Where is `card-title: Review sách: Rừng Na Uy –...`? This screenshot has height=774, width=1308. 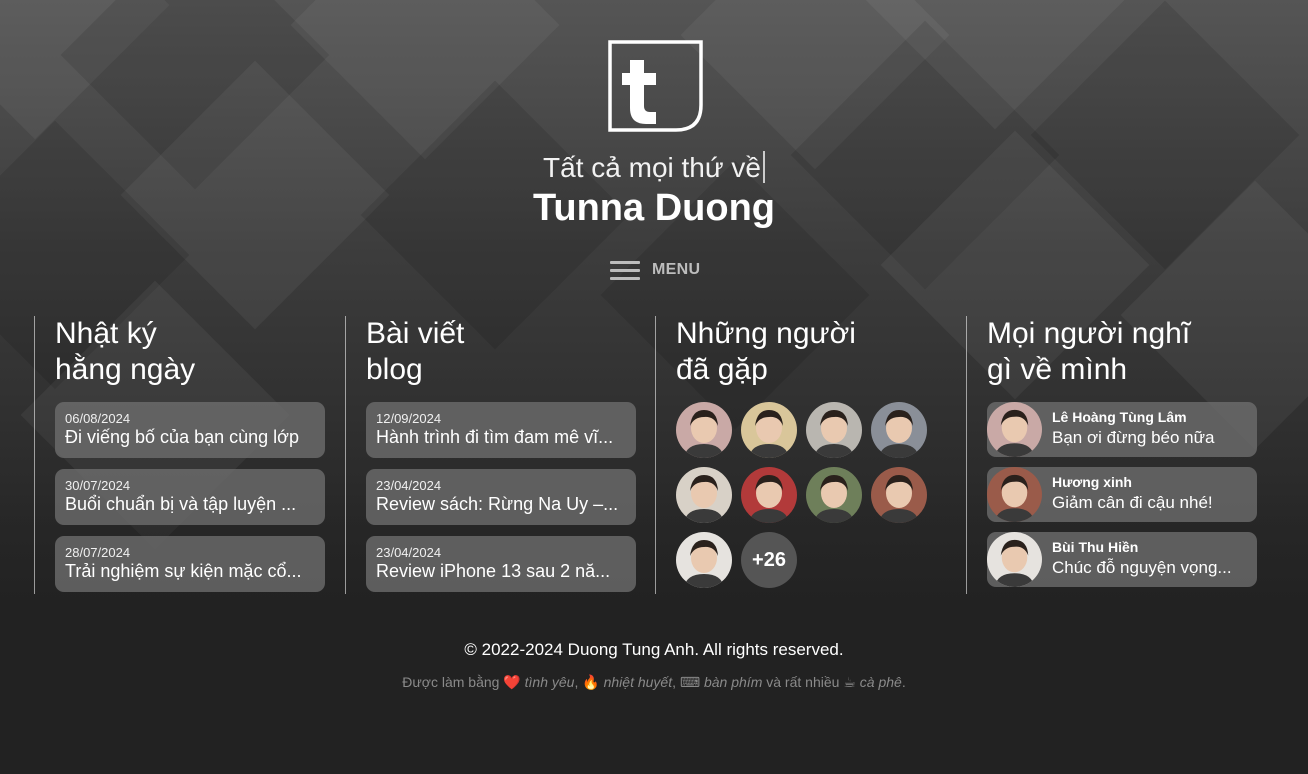
card-title: Review sách: Rừng Na Uy –... is located at coordinates (497, 504).